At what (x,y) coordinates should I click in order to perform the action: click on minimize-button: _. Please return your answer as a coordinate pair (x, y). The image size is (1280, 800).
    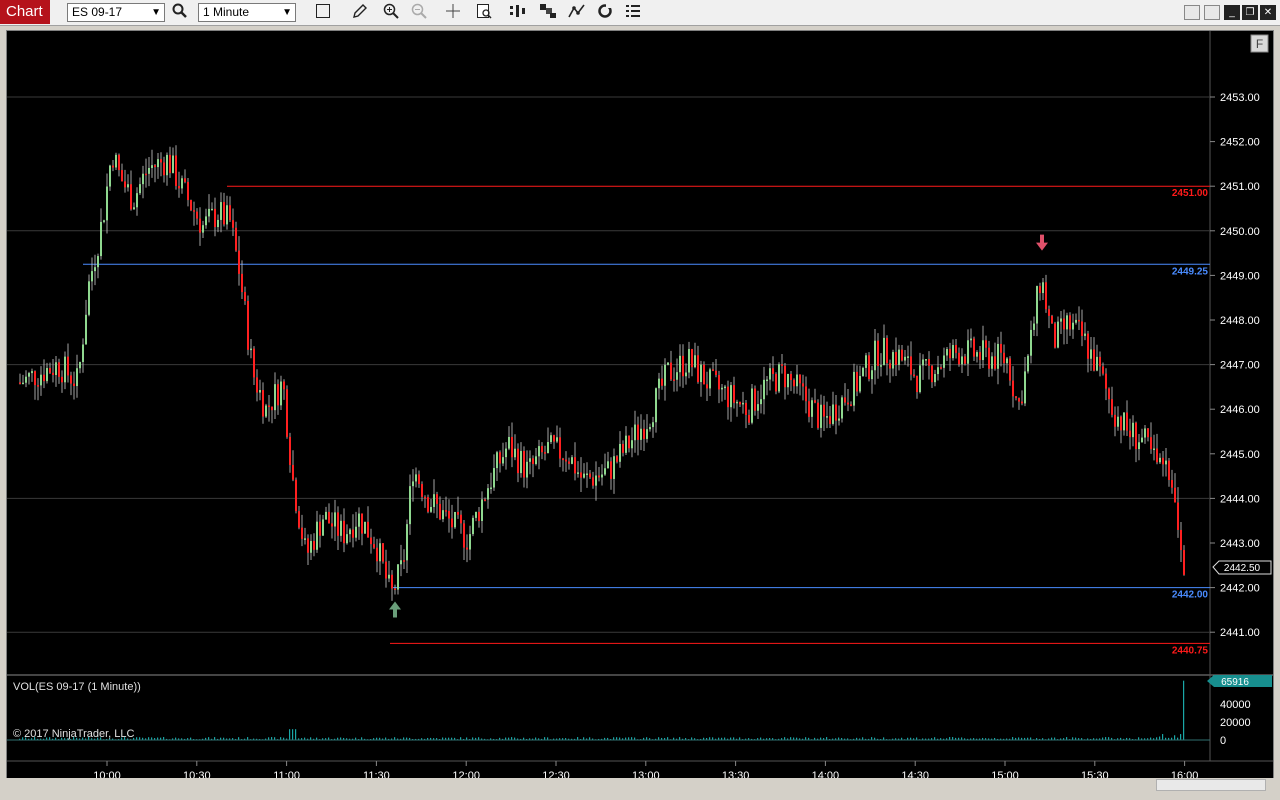
    Looking at the image, I should click on (1232, 12).